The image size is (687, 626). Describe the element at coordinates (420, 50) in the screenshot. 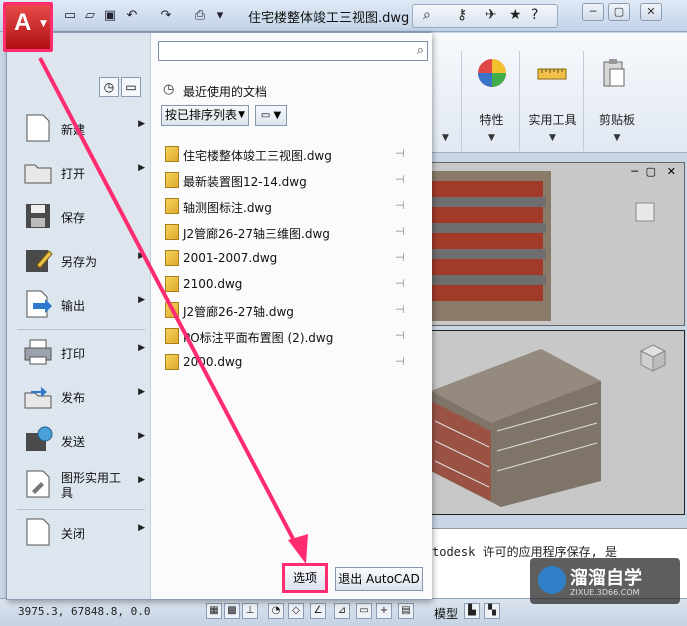

I see `search-icon: ⌕` at that location.